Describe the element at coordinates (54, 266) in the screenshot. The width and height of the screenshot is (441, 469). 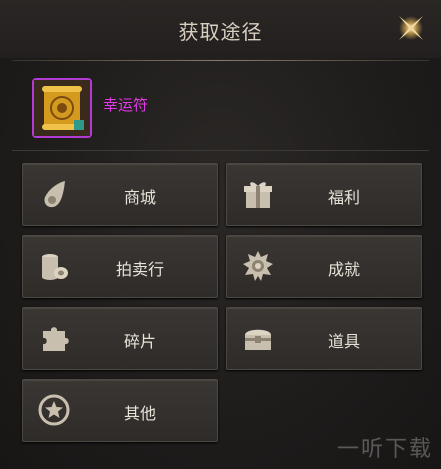
I see `coins-icon` at that location.